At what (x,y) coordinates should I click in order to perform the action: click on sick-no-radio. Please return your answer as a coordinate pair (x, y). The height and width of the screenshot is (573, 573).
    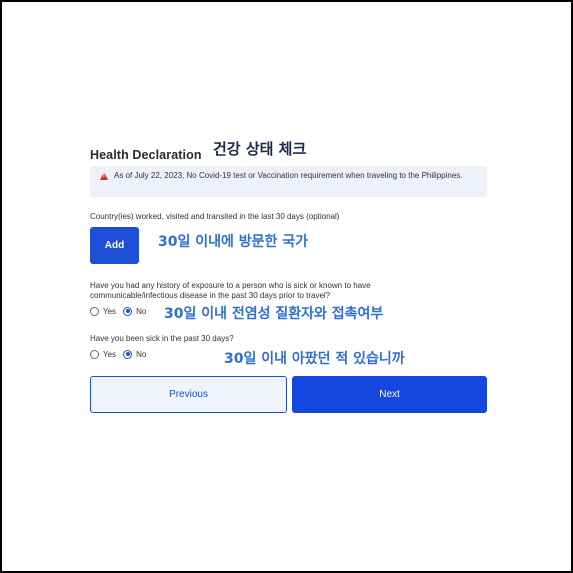
    Looking at the image, I should click on (128, 354).